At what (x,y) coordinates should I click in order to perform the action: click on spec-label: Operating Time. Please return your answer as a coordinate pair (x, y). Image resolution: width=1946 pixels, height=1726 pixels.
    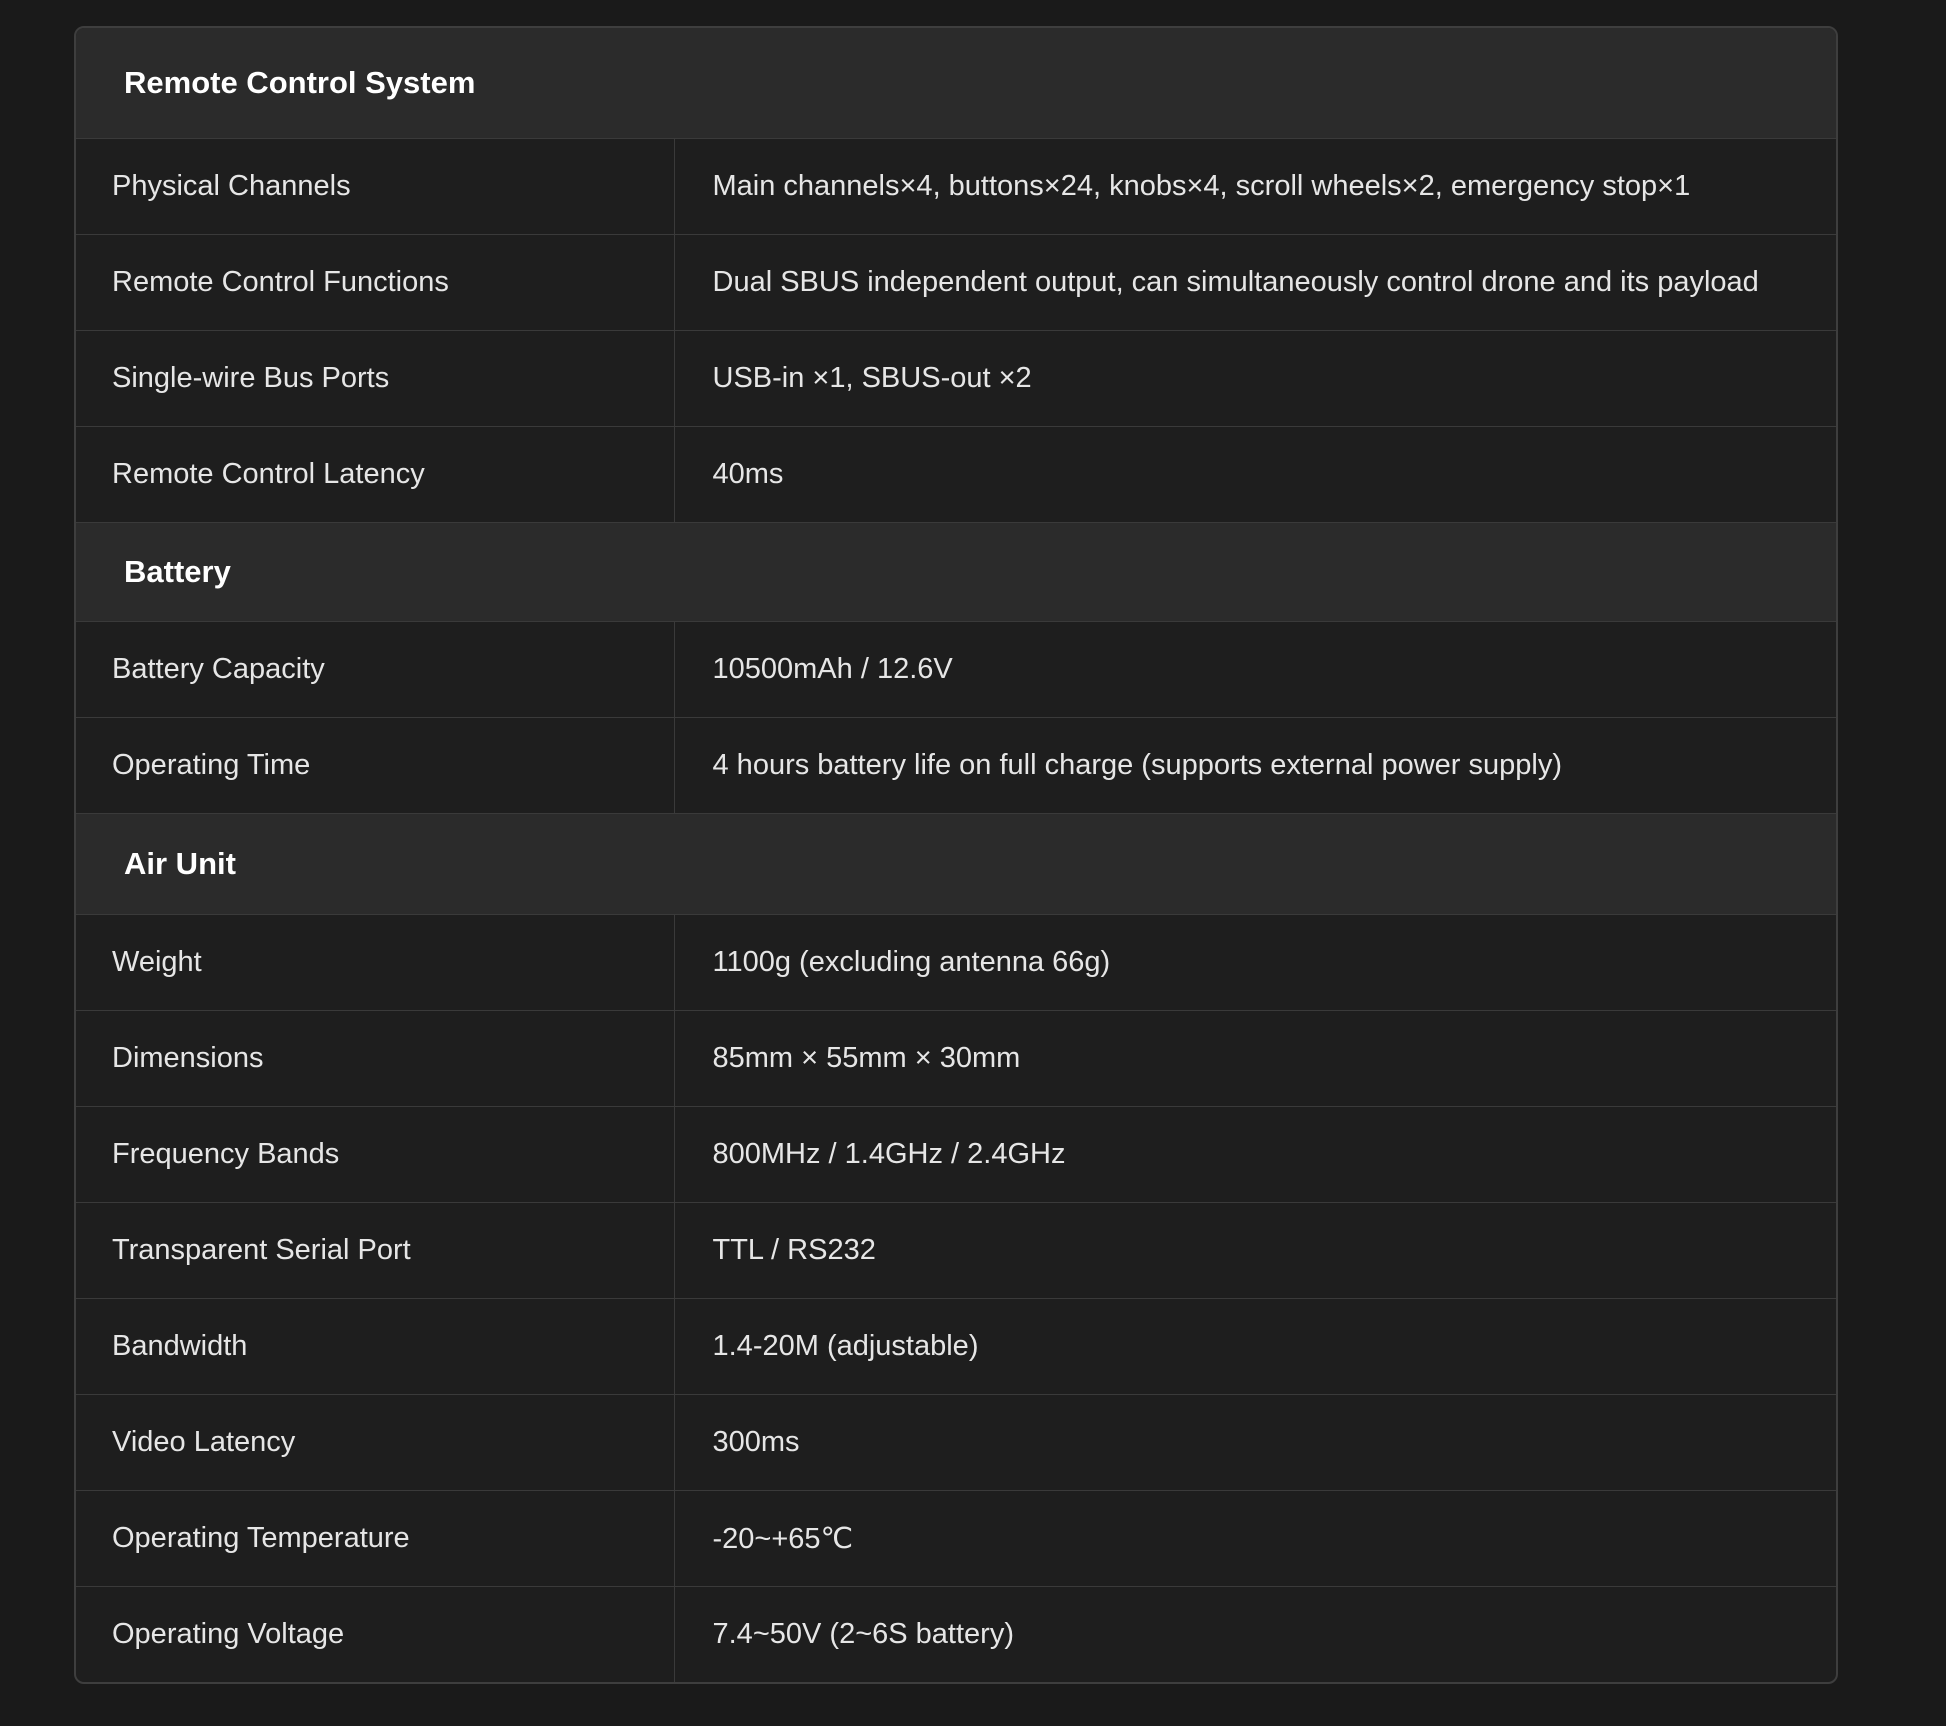
    Looking at the image, I should click on (375, 765).